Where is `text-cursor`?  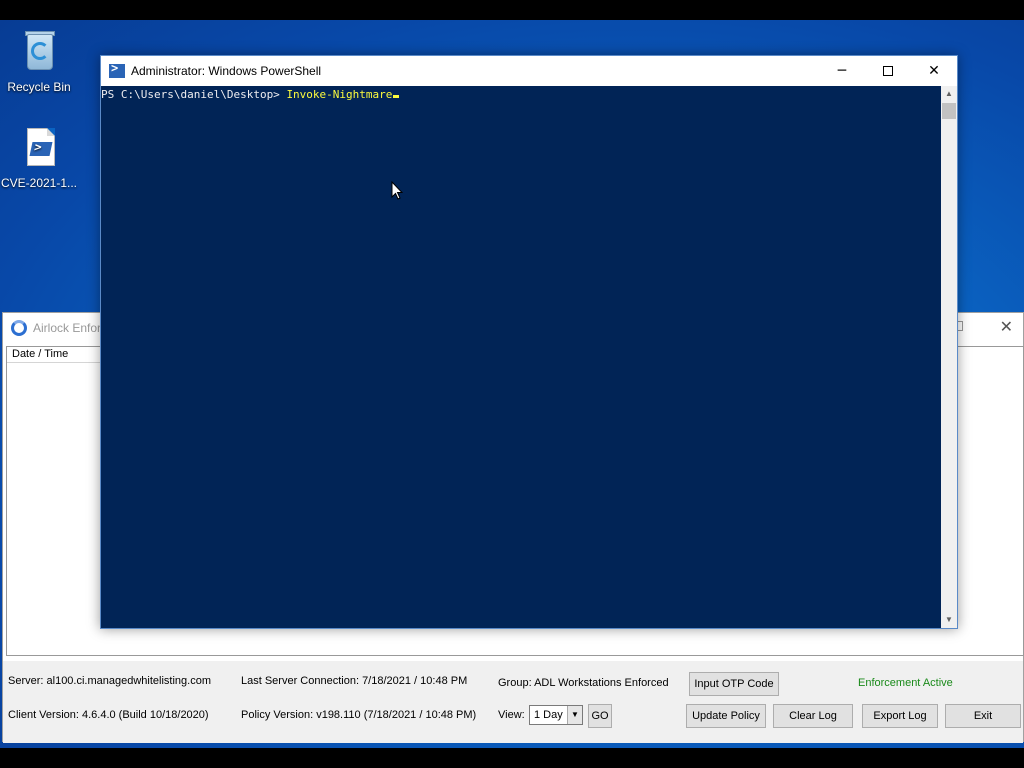 text-cursor is located at coordinates (396, 96).